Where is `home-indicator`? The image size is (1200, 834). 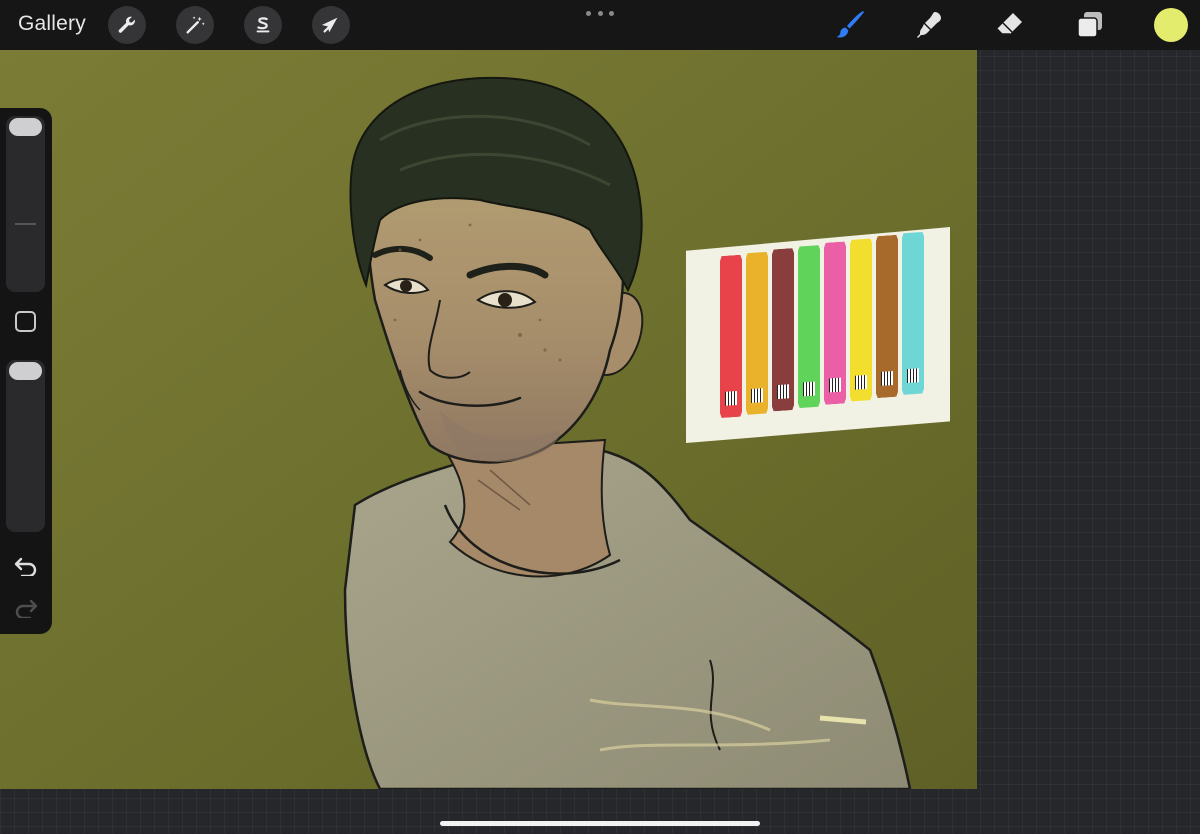
home-indicator is located at coordinates (600, 823).